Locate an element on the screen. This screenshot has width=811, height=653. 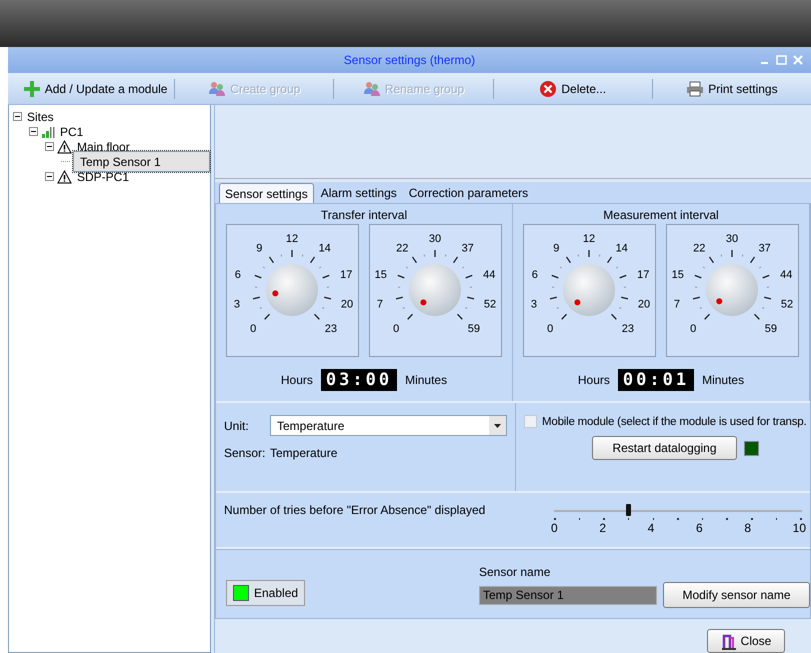
plus-icon is located at coordinates (31, 89).